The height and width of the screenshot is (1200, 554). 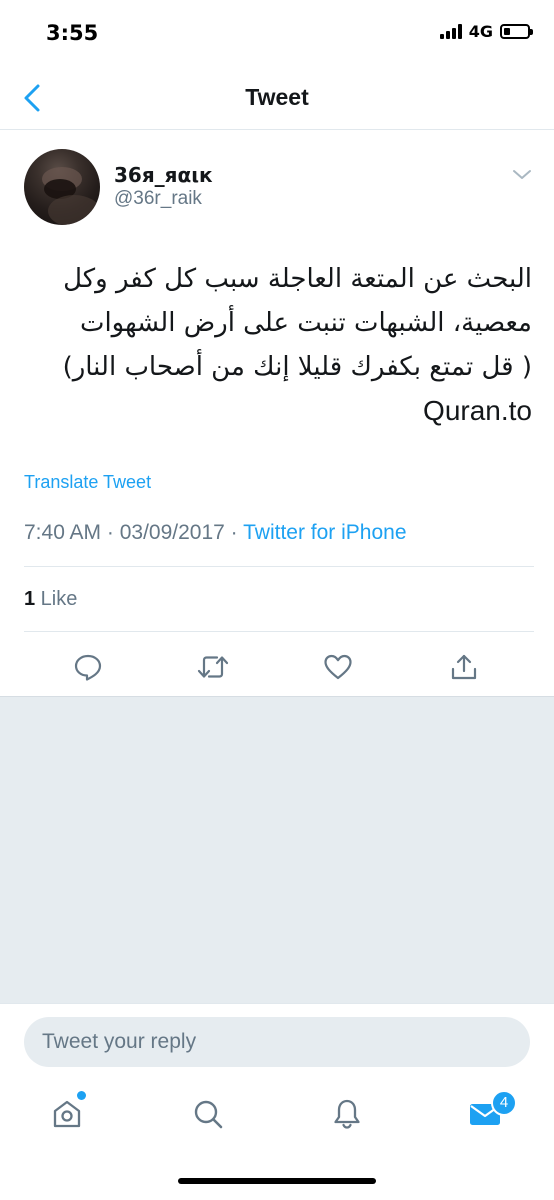 I want to click on like-icon, so click(x=338, y=667).